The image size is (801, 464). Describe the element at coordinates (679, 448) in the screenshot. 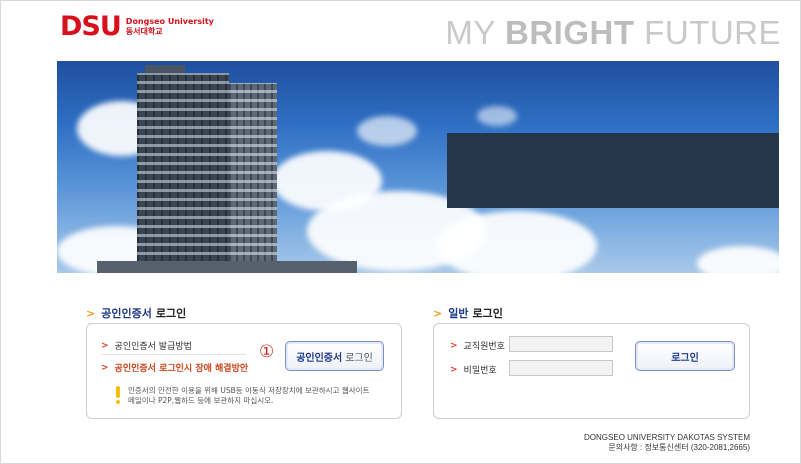

I see `footer-contact: 문의사항 : 정보통신센터 (320-2081,2665)` at that location.